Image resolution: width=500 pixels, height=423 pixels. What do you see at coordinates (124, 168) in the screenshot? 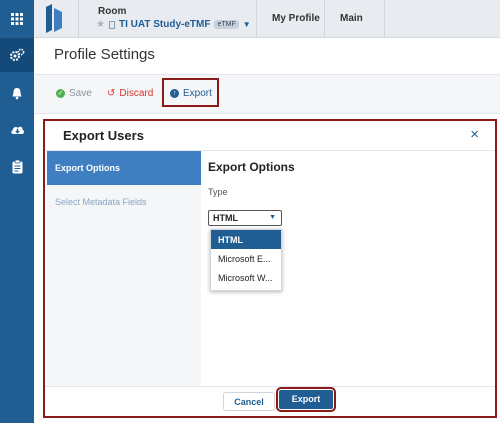
I see `sidebar-item-export-options: Export Options` at bounding box center [124, 168].